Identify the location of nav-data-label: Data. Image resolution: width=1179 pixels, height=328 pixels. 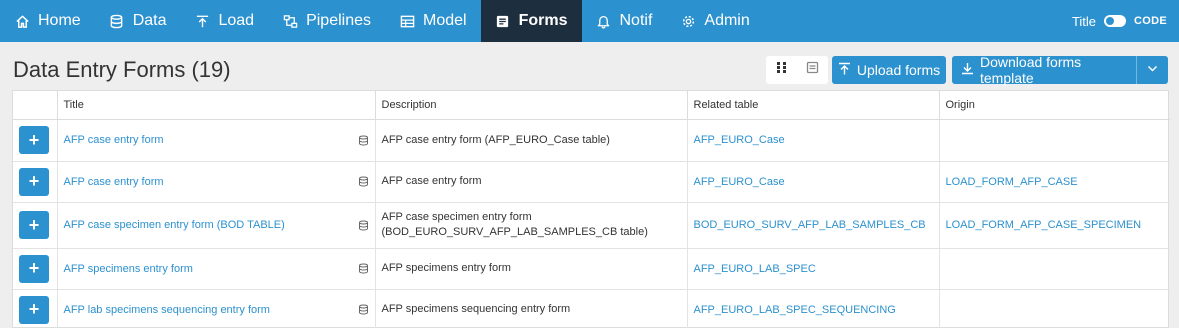
(149, 20).